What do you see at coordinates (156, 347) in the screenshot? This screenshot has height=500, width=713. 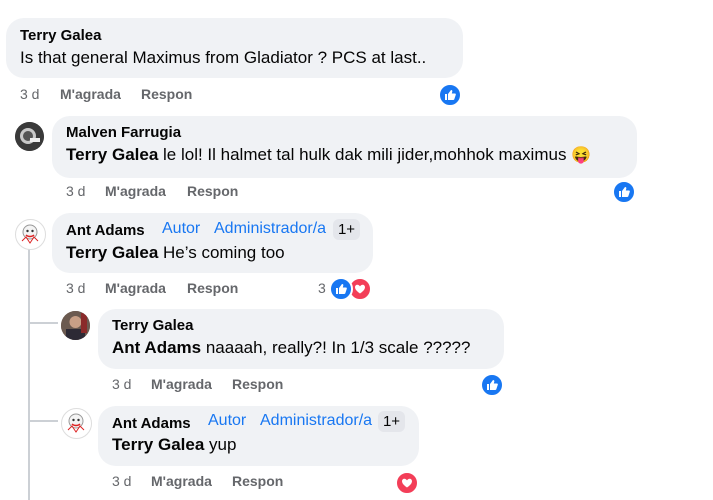 I see `mention-link: Ant Adams` at bounding box center [156, 347].